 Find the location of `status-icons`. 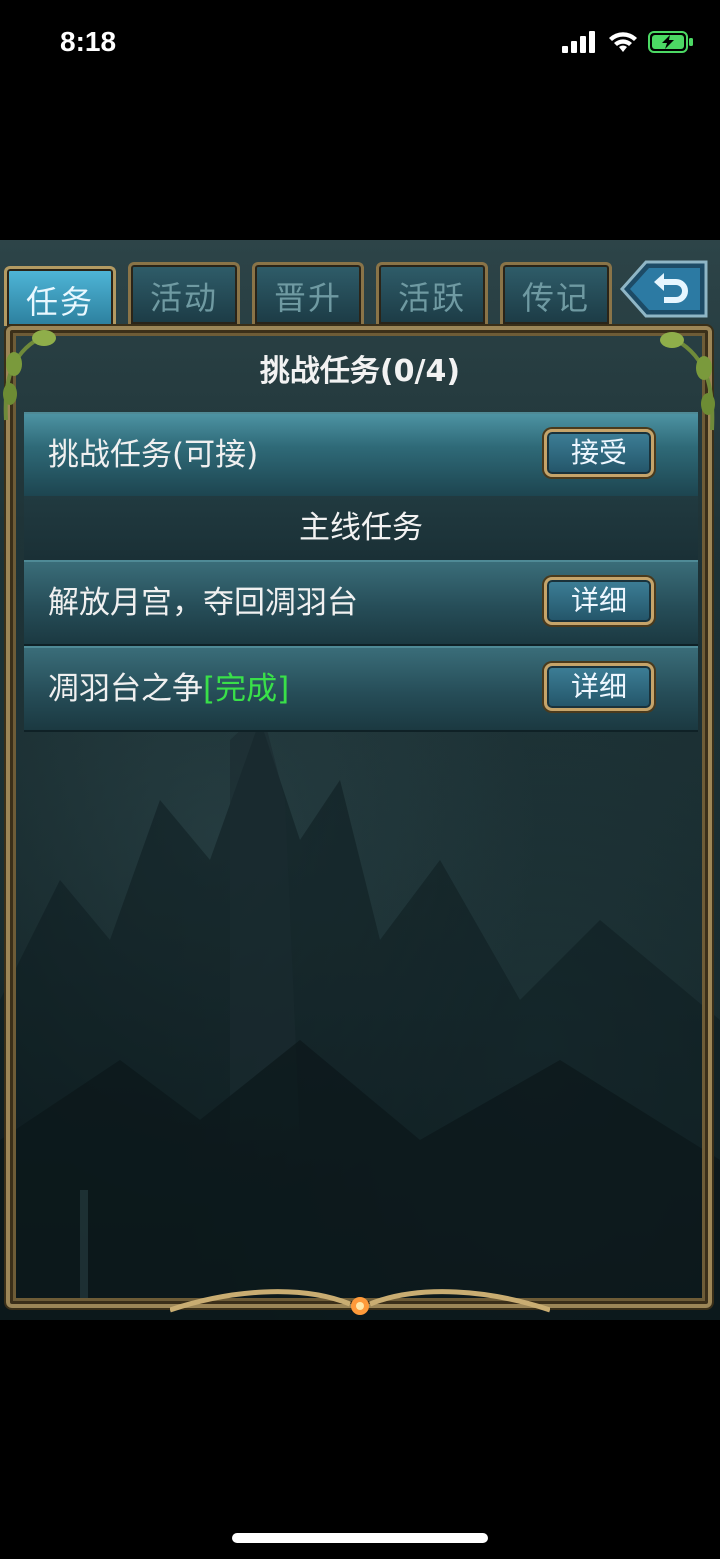

status-icons is located at coordinates (628, 42).